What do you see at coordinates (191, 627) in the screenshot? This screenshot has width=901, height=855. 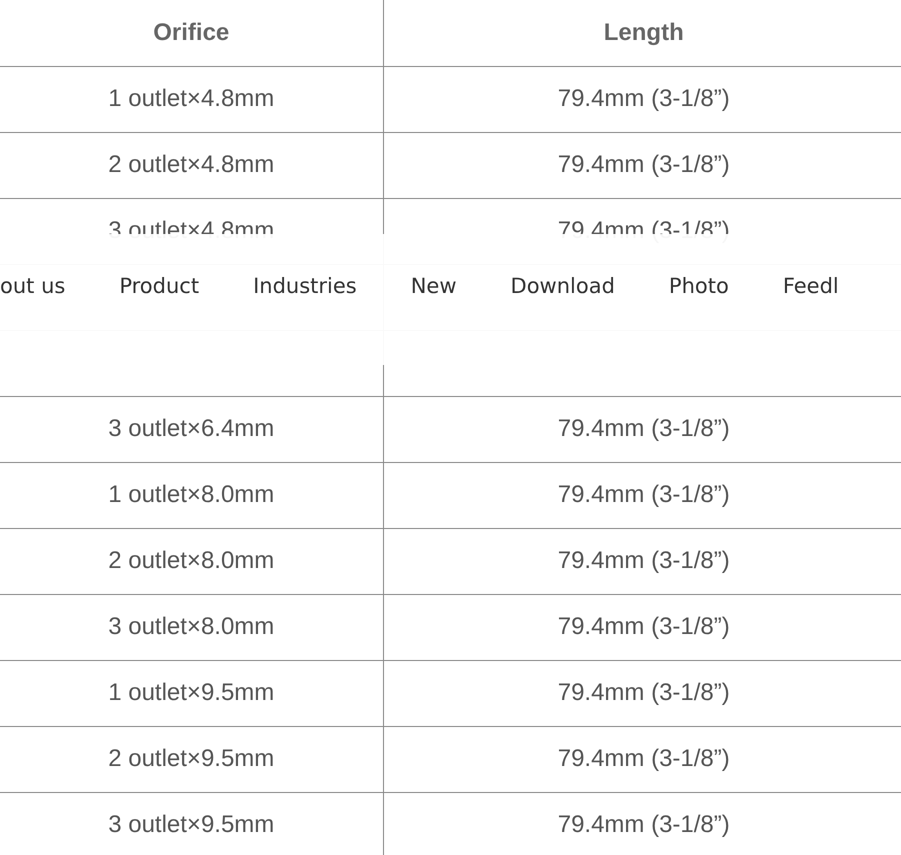 I see `table-cell: 3 outlet×8.0mm` at bounding box center [191, 627].